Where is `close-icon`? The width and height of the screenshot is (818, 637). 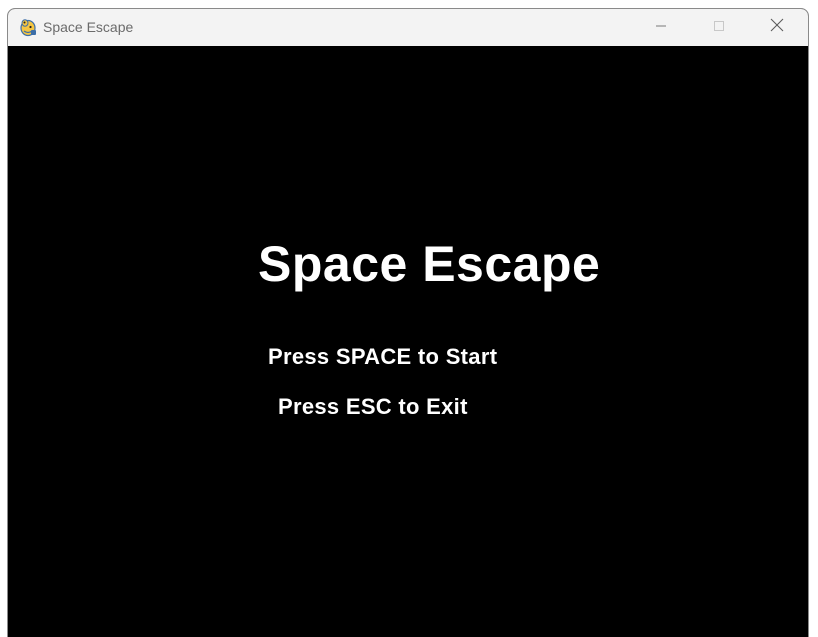
close-icon is located at coordinates (777, 27).